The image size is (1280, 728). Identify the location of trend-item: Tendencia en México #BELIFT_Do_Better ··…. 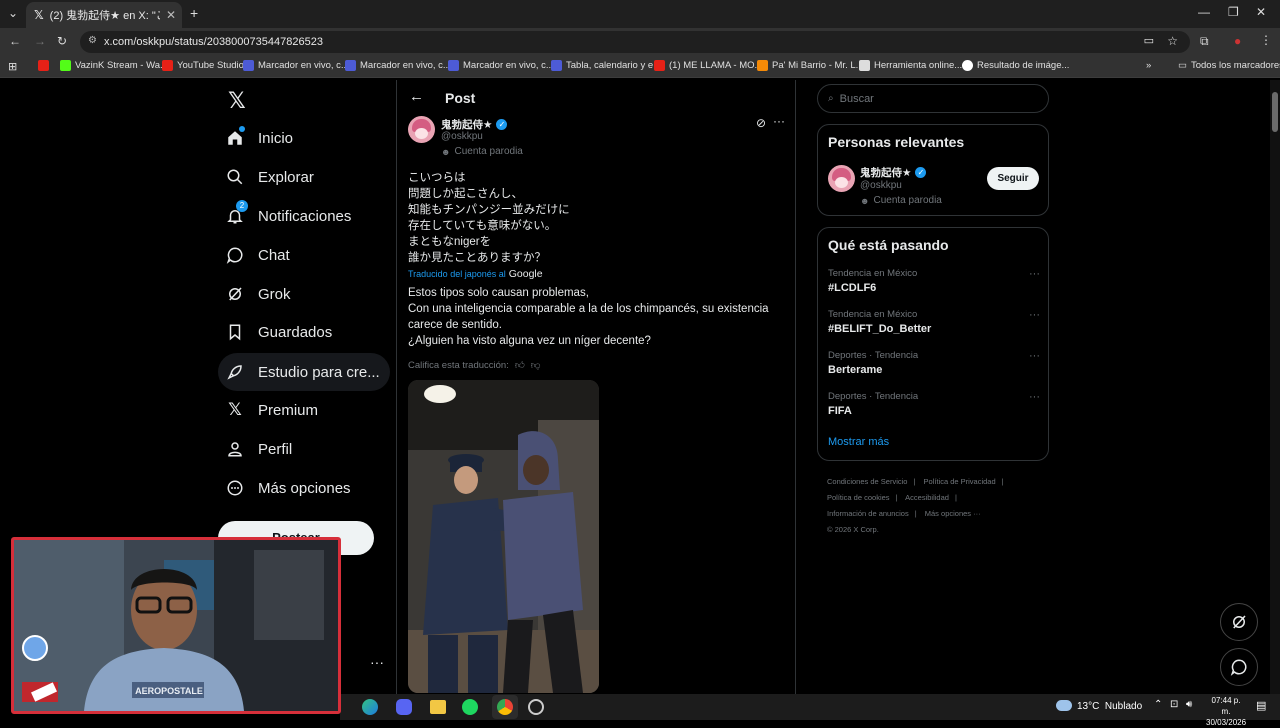
(934, 322).